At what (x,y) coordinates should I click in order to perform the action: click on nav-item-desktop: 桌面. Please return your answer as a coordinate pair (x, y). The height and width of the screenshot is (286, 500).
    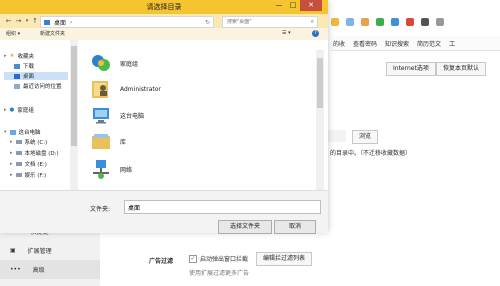
    Looking at the image, I should click on (36, 76).